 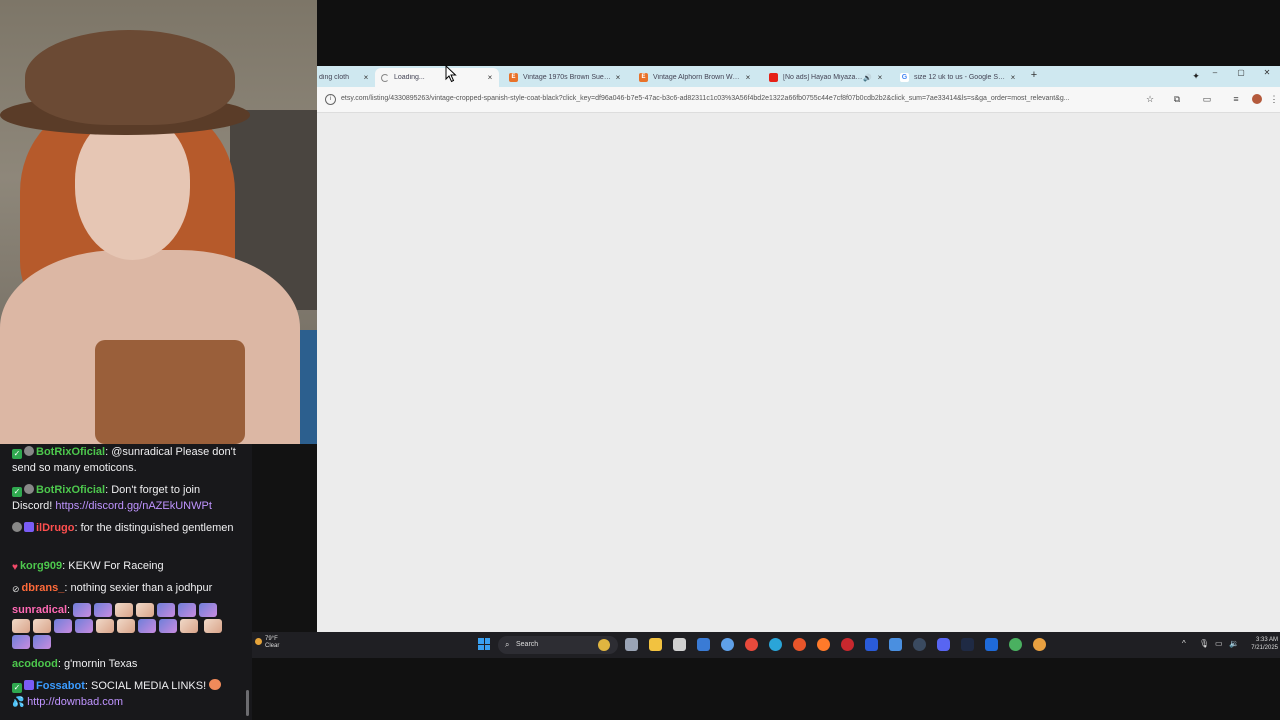 What do you see at coordinates (346, 77) in the screenshot?
I see `tab-0: ding cloth ×` at bounding box center [346, 77].